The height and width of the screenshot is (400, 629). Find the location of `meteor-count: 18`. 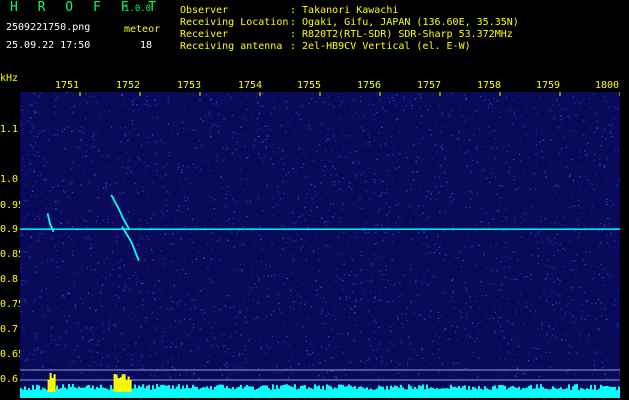

meteor-count: 18 is located at coordinates (146, 45).